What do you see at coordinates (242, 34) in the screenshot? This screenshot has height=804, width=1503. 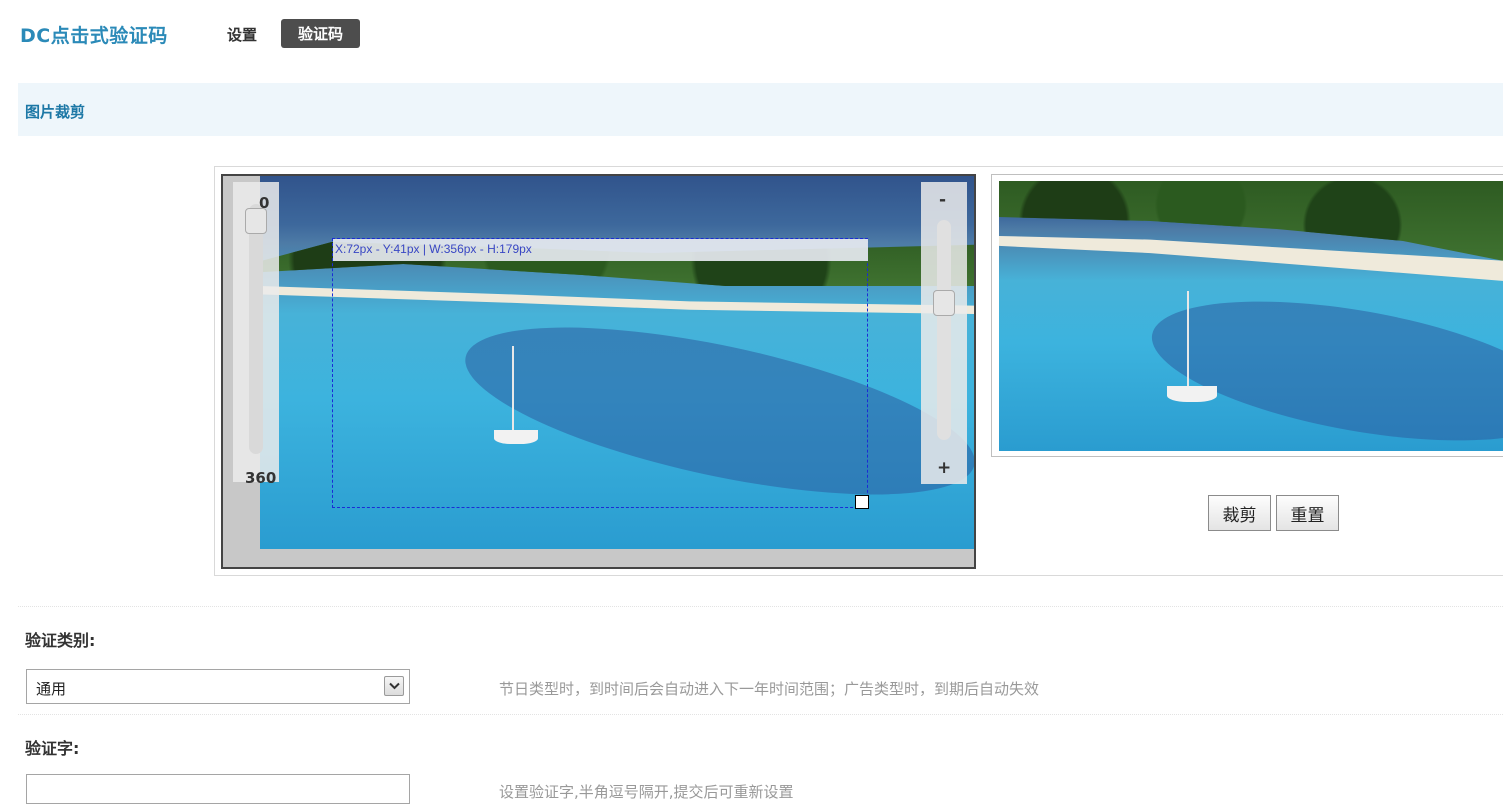 I see `tab-settings: 设置` at bounding box center [242, 34].